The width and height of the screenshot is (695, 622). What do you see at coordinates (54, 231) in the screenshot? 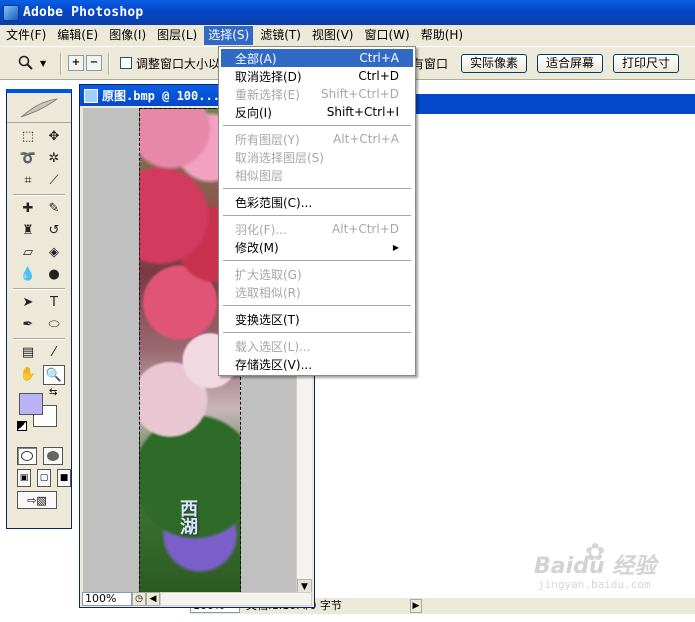
I see `history-brush-tool-icon: ↺` at bounding box center [54, 231].